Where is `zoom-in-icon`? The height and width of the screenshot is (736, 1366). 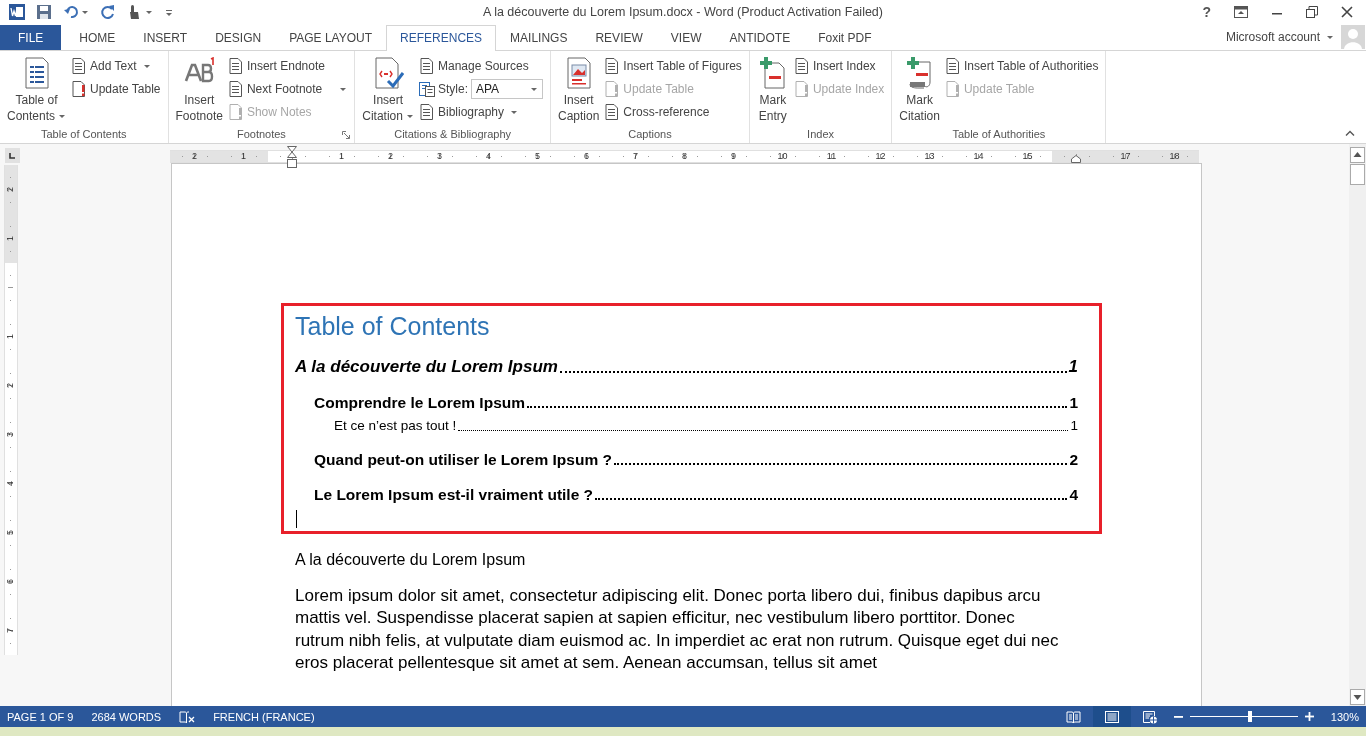 zoom-in-icon is located at coordinates (1309, 717).